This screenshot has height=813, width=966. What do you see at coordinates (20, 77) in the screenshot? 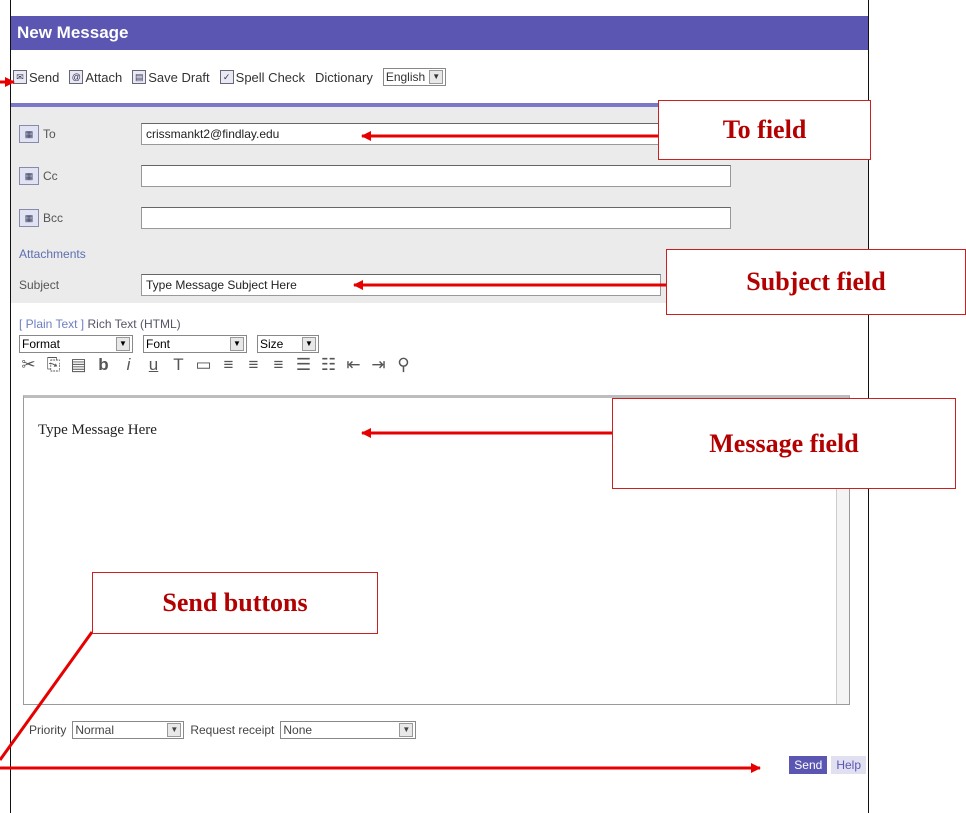
I see `send-icon: ✉` at bounding box center [20, 77].